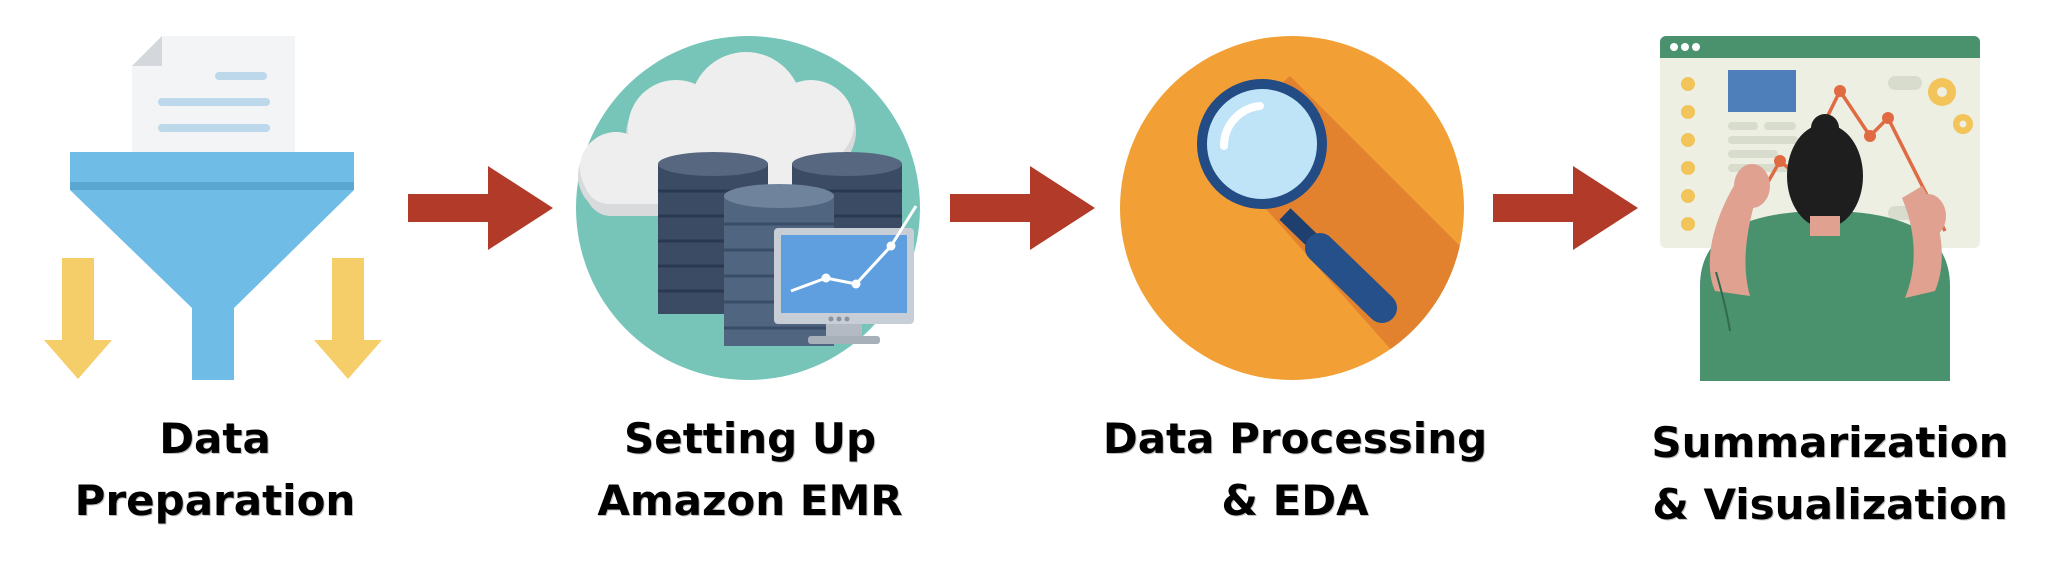  What do you see at coordinates (1830, 474) in the screenshot?
I see `step-label-summarization: Summarization & Visualization` at bounding box center [1830, 474].